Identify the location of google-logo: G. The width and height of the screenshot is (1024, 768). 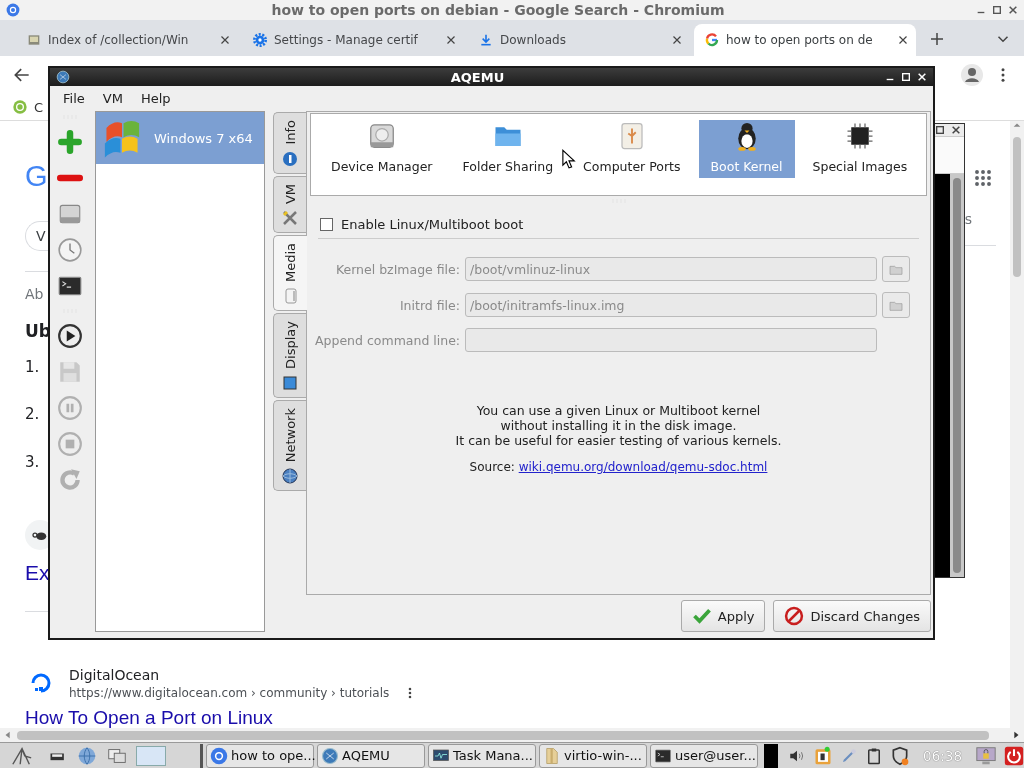
(36, 176).